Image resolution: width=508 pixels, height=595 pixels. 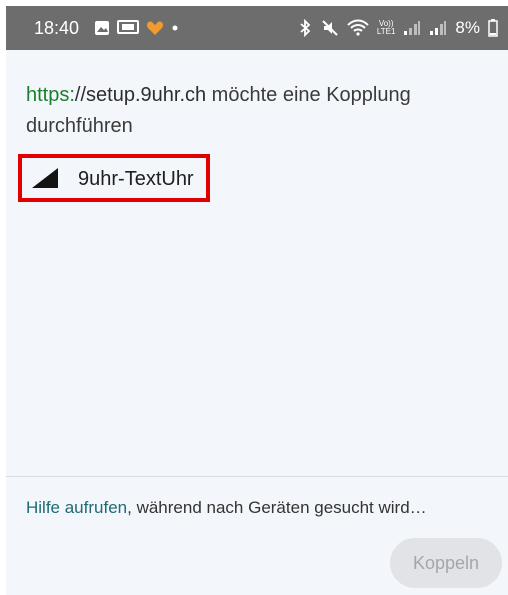 What do you see at coordinates (155, 28) in the screenshot?
I see `heart-app-icon` at bounding box center [155, 28].